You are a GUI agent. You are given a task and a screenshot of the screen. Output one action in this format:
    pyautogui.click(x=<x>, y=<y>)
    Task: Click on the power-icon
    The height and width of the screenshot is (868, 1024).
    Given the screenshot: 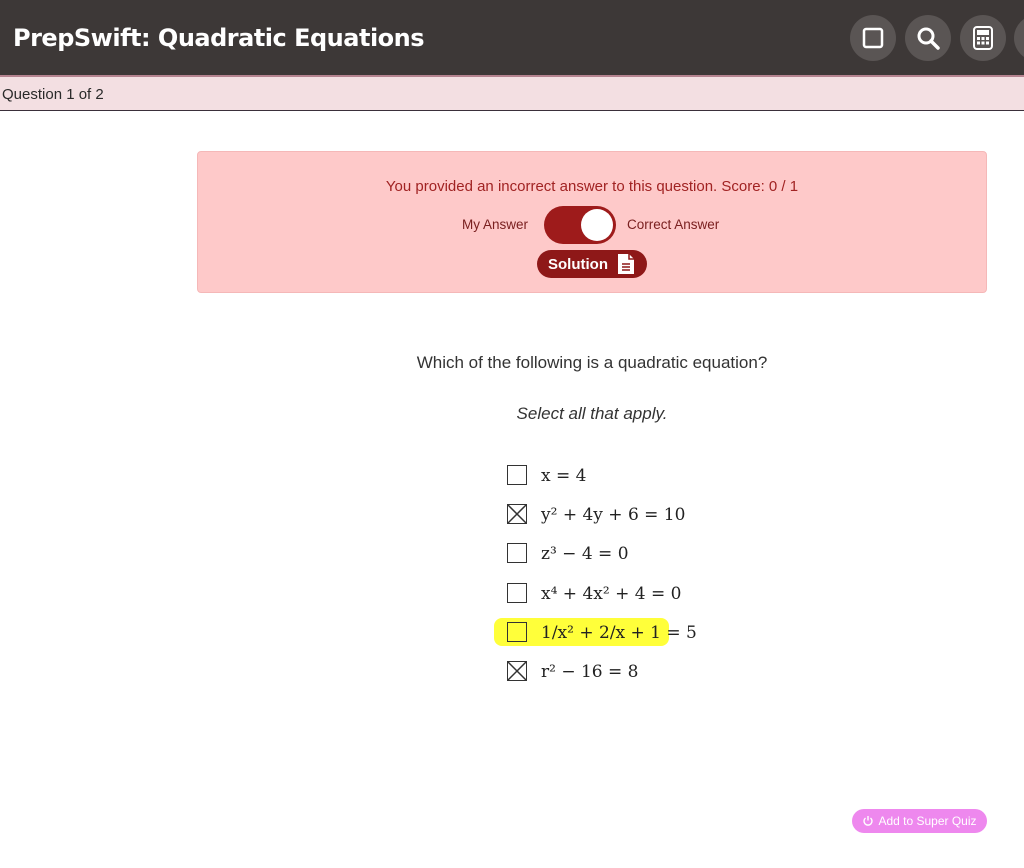 What is the action you would take?
    pyautogui.click(x=868, y=821)
    